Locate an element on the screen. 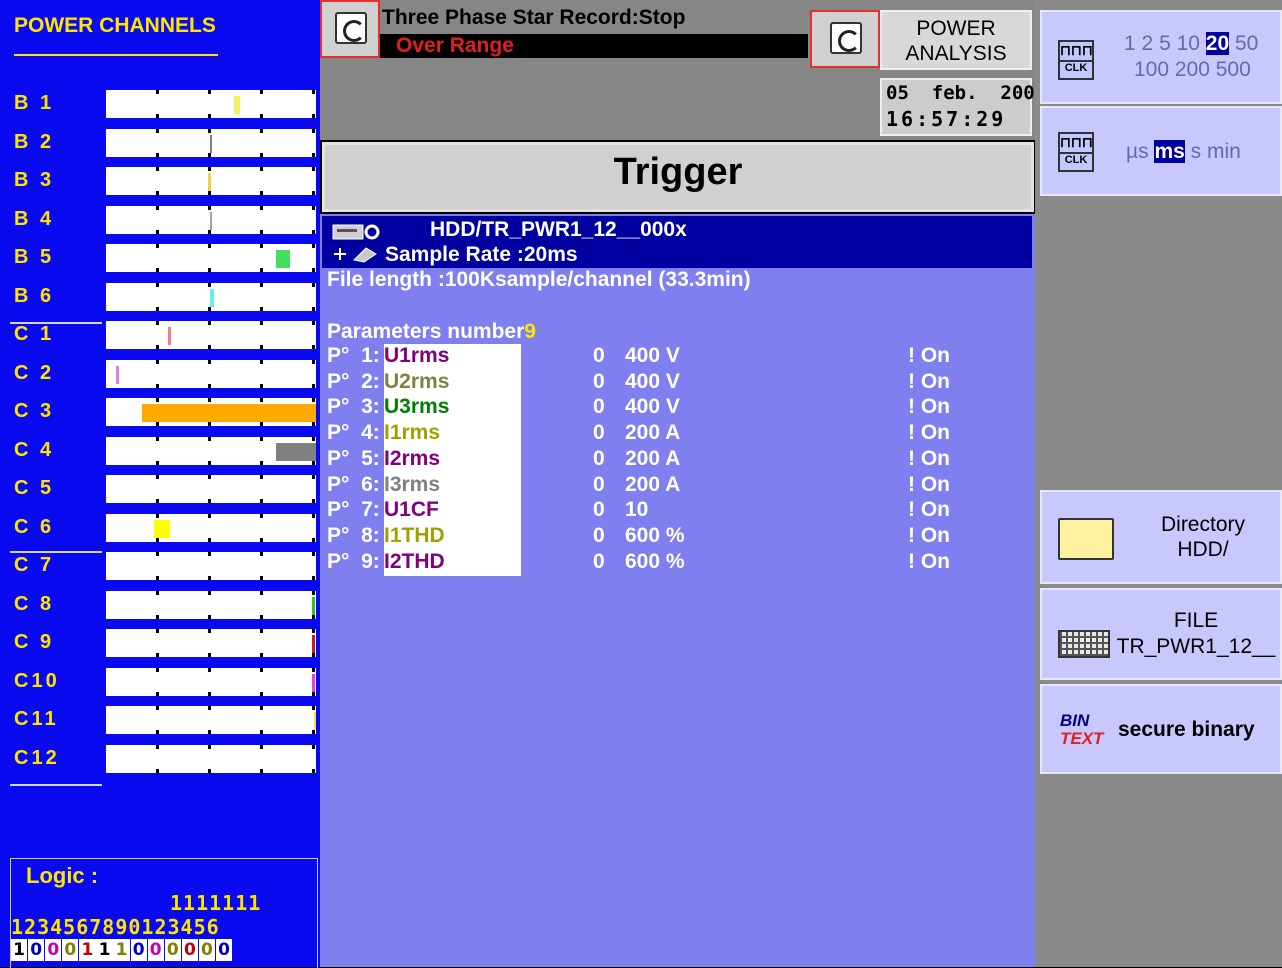 This screenshot has height=968, width=1282. sample-rate-unit-button: ⊓⊓⊓ CLK µs ms s min is located at coordinates (1161, 151).